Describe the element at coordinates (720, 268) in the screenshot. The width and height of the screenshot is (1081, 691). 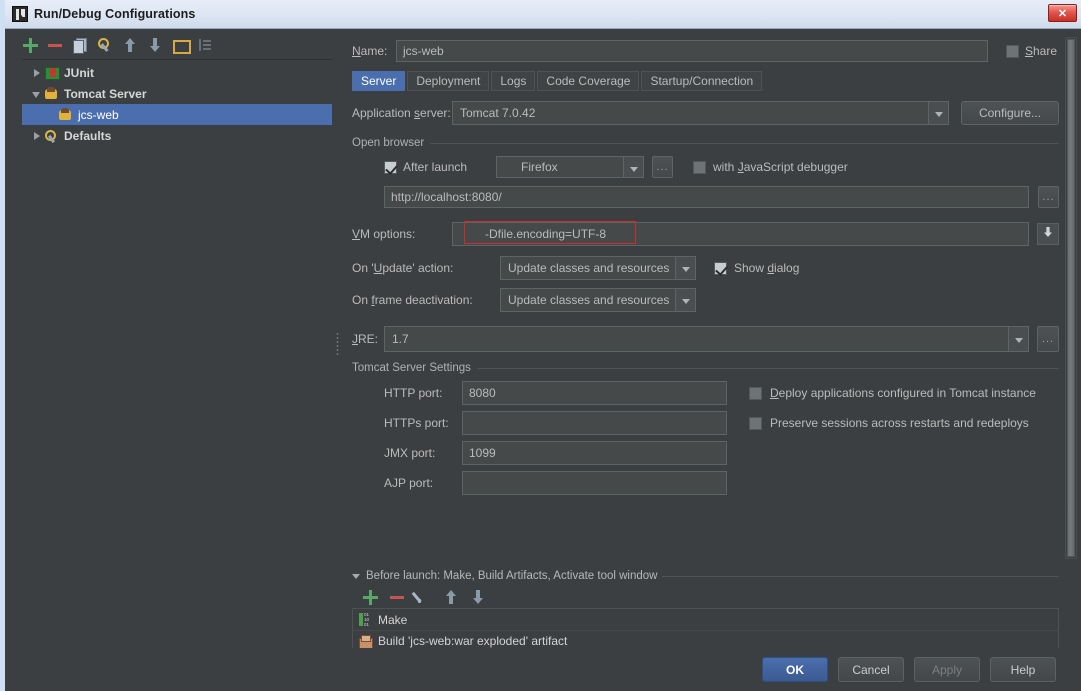
I see `show-dialog-checkbox-box` at that location.